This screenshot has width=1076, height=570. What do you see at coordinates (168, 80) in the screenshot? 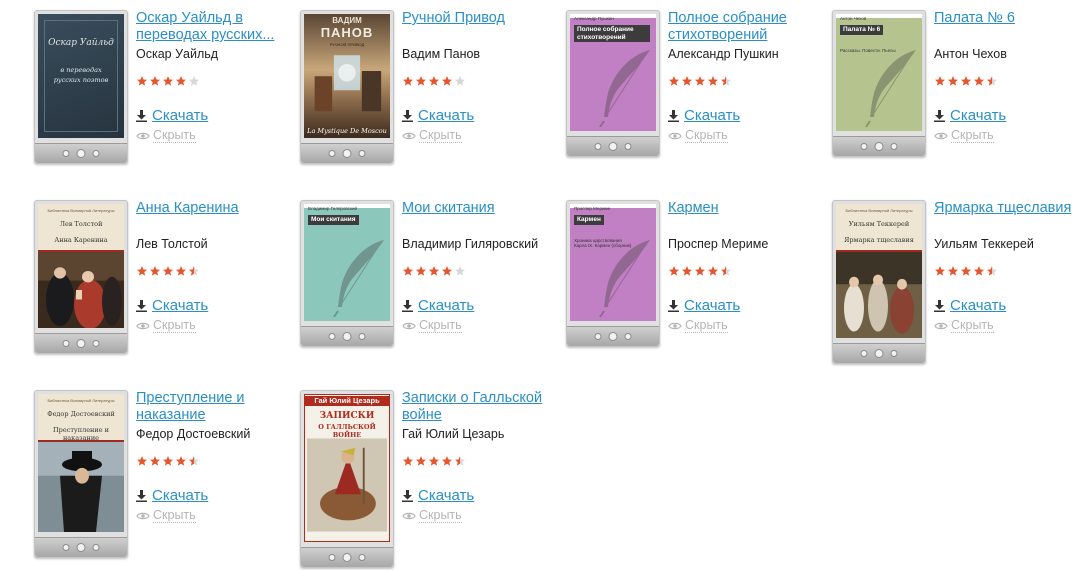
I see `rating-stars` at bounding box center [168, 80].